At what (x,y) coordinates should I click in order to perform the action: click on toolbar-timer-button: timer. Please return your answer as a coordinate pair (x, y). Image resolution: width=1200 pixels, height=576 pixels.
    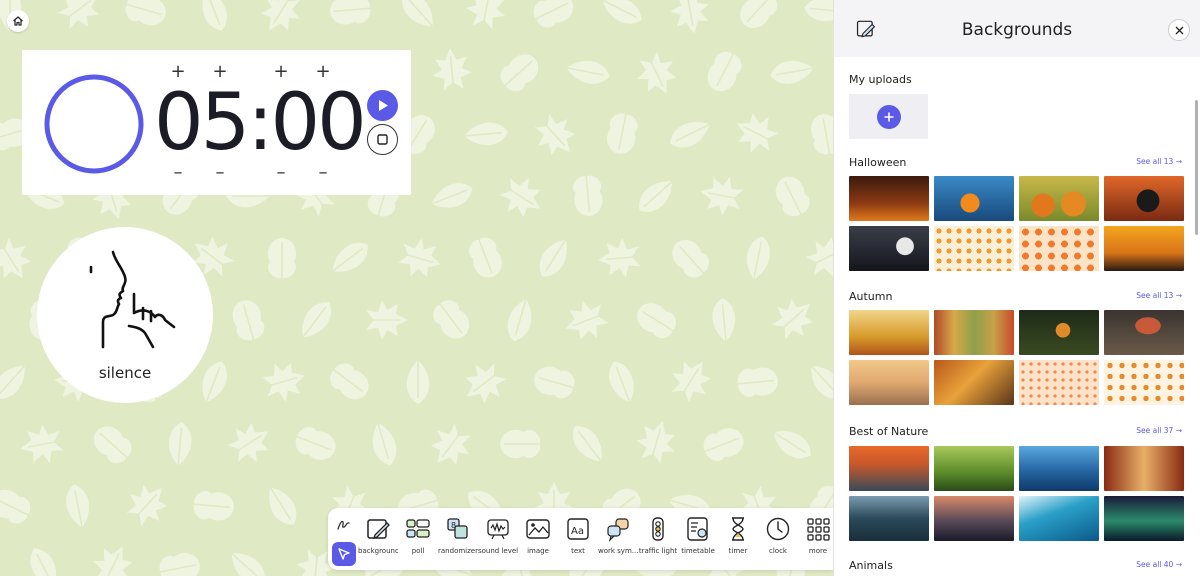
    Looking at the image, I should click on (738, 535).